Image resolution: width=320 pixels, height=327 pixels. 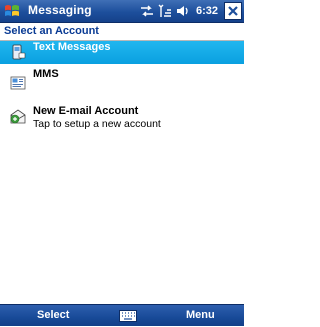 I want to click on account-label: Text Messages, so click(x=72, y=47).